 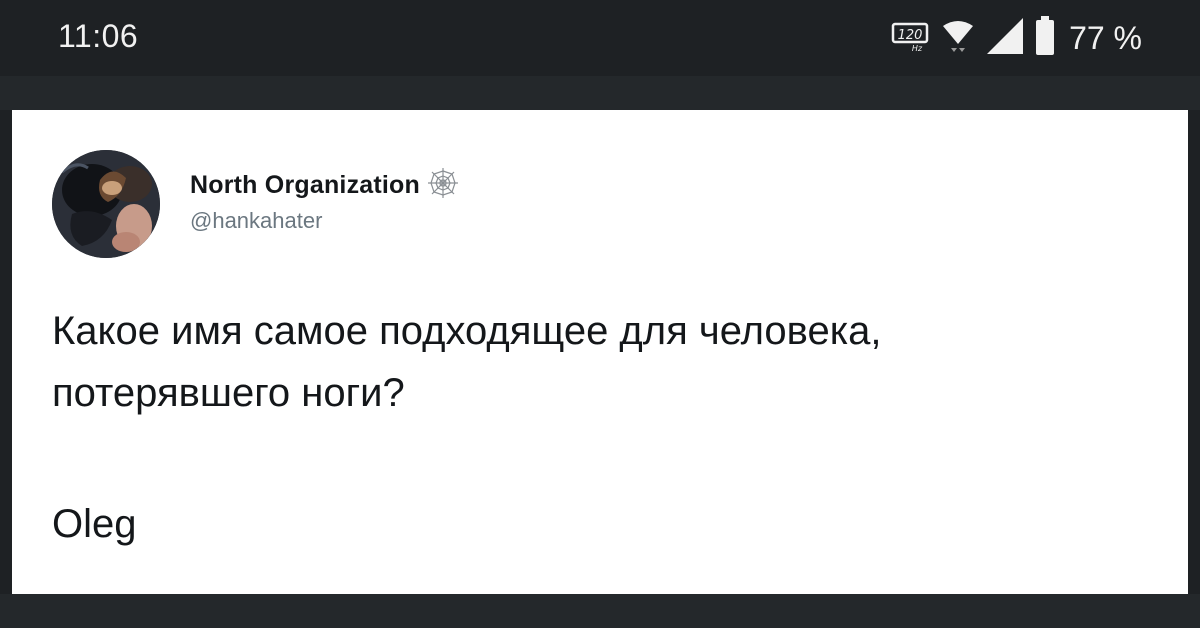 What do you see at coordinates (600, 611) in the screenshot?
I see `bottom-strip` at bounding box center [600, 611].